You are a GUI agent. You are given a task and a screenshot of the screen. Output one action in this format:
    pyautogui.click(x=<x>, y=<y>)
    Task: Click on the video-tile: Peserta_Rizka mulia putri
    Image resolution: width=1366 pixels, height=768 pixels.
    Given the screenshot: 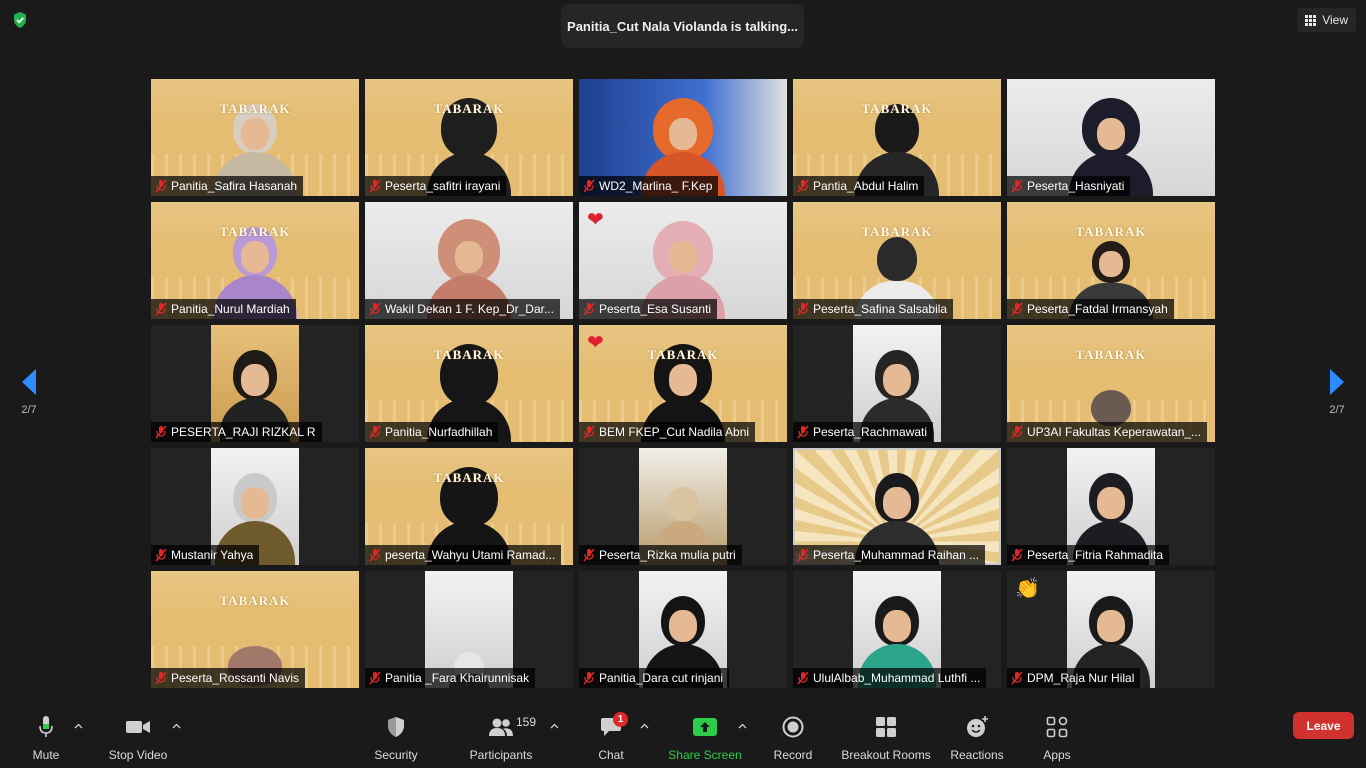 What is the action you would take?
    pyautogui.click(x=683, y=506)
    